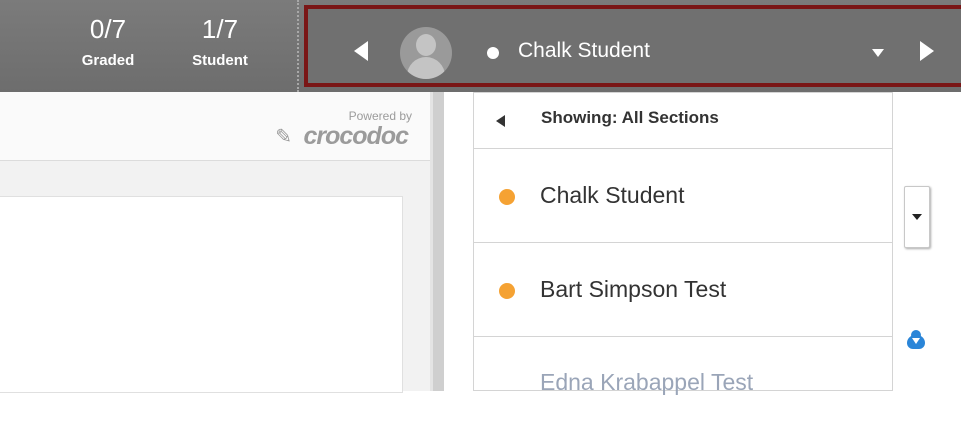  Describe the element at coordinates (426, 53) in the screenshot. I see `user-avatar-icon` at that location.